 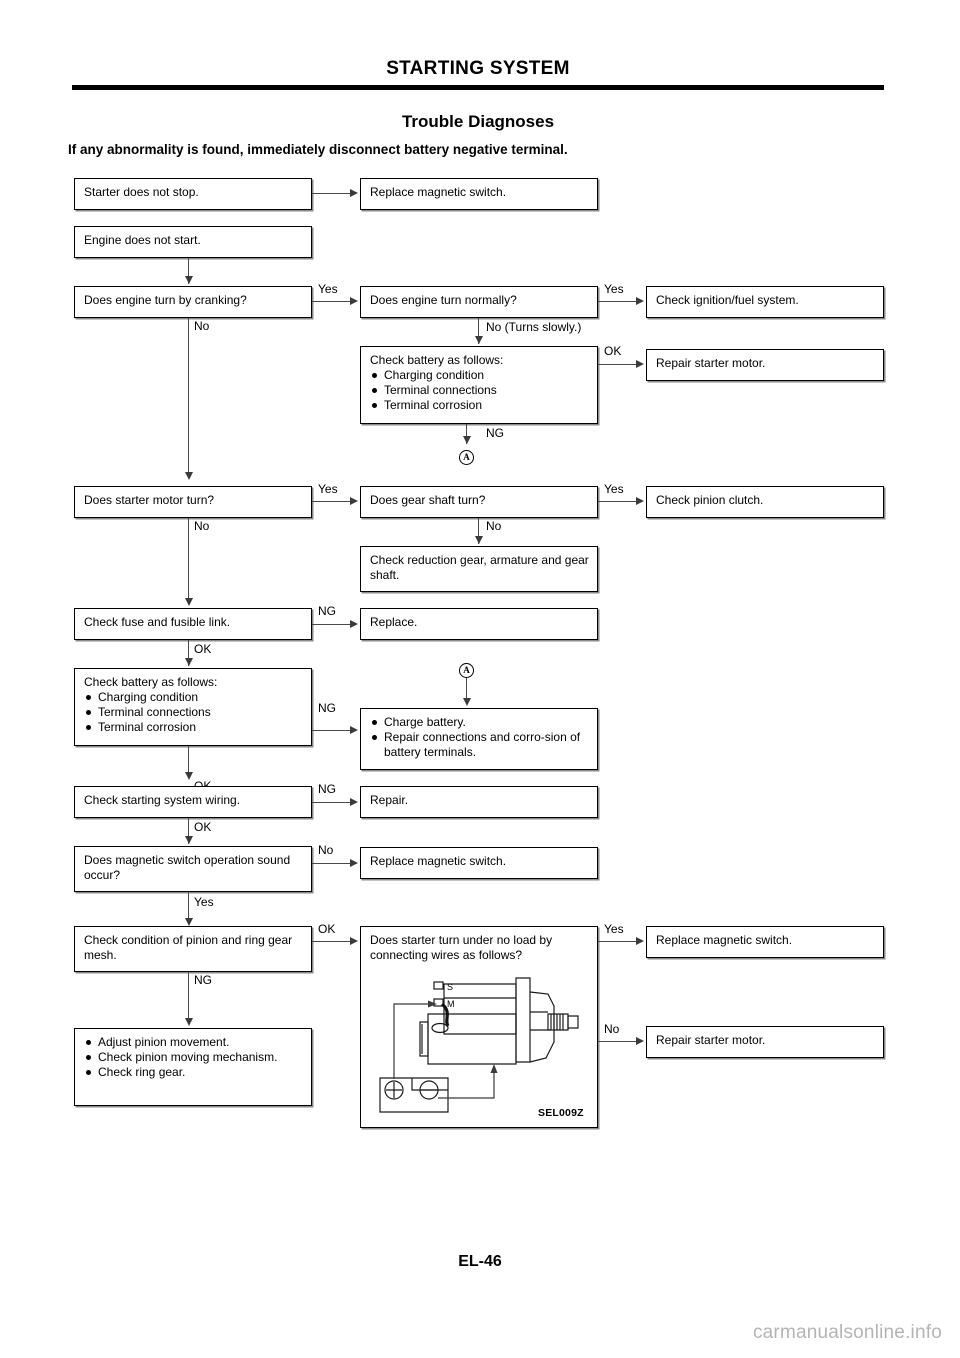 I want to click on label-no-2: No, so click(x=202, y=526).